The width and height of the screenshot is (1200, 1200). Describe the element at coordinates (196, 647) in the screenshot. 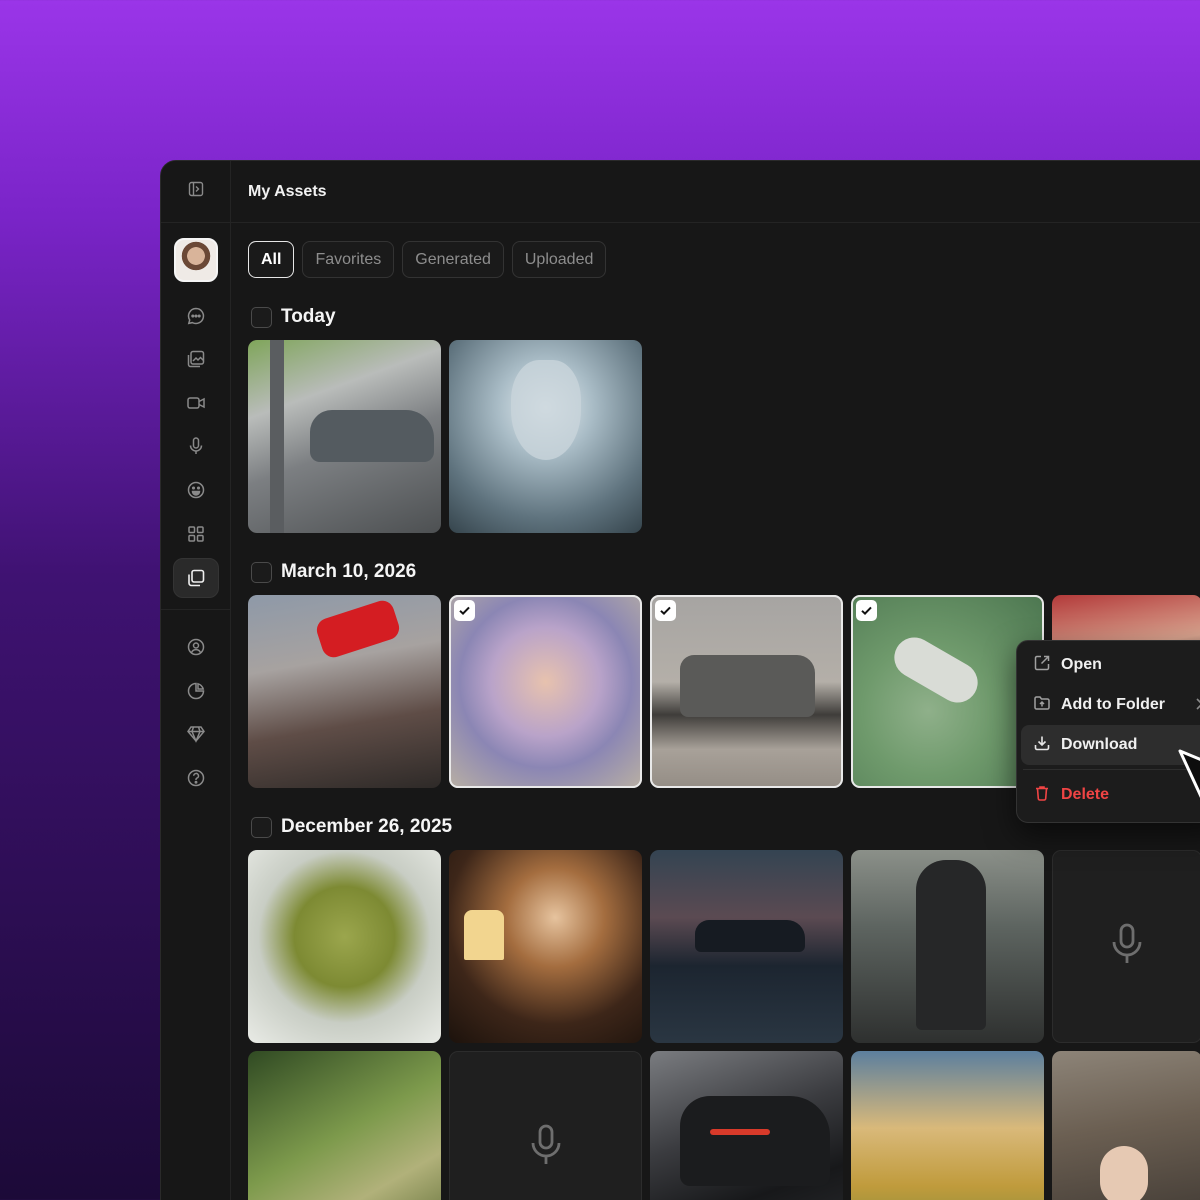

I see `user-circle-icon` at that location.